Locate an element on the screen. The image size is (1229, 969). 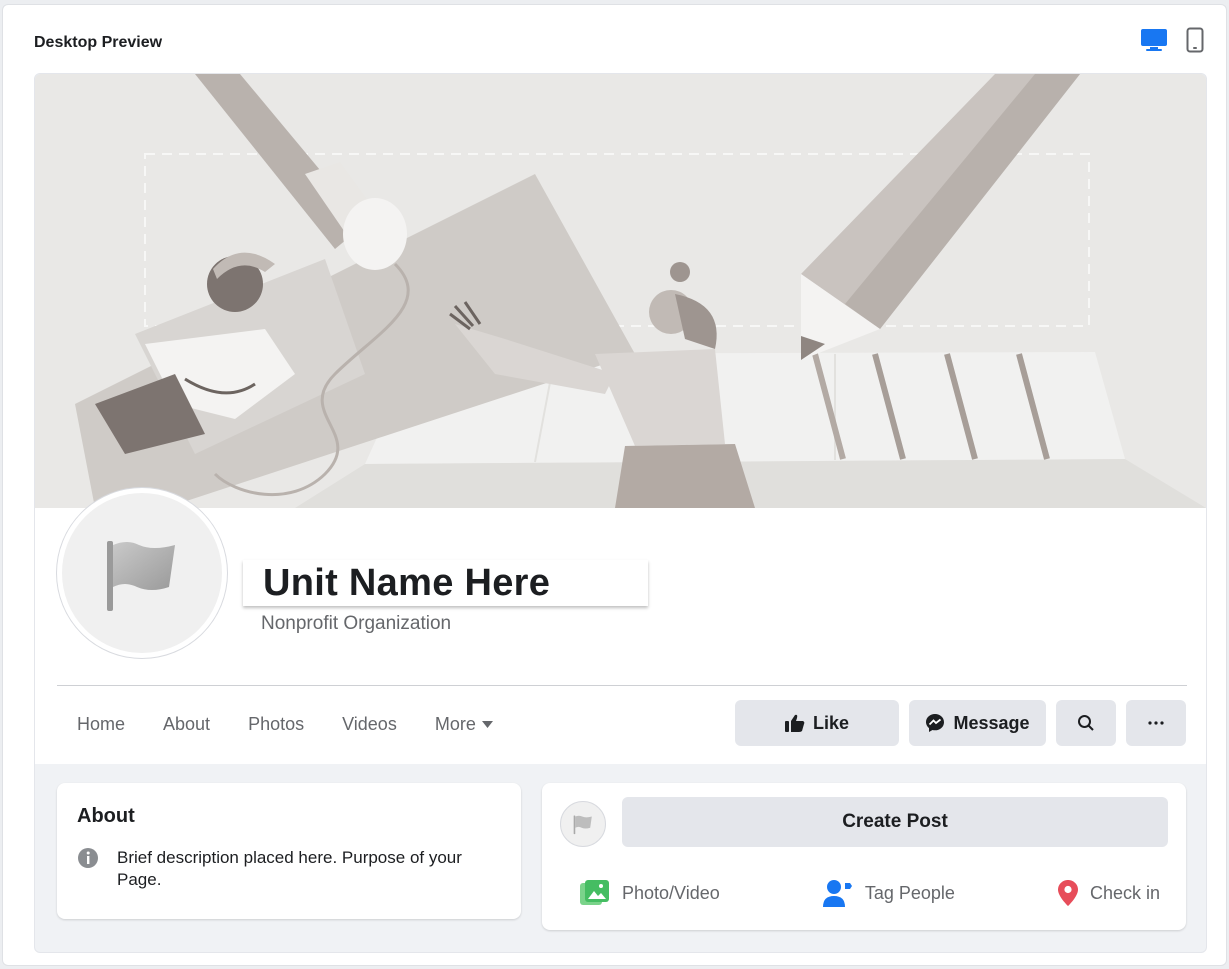
tab-about: About is located at coordinates (186, 724).